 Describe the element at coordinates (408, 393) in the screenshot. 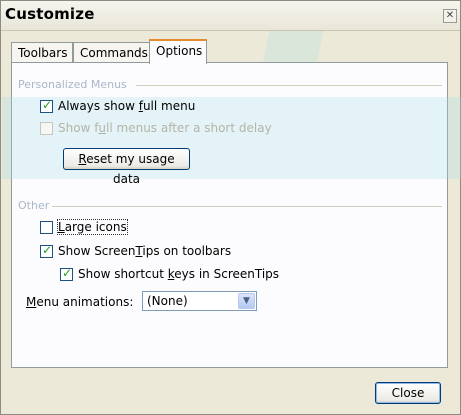

I see `close-button: Close` at that location.